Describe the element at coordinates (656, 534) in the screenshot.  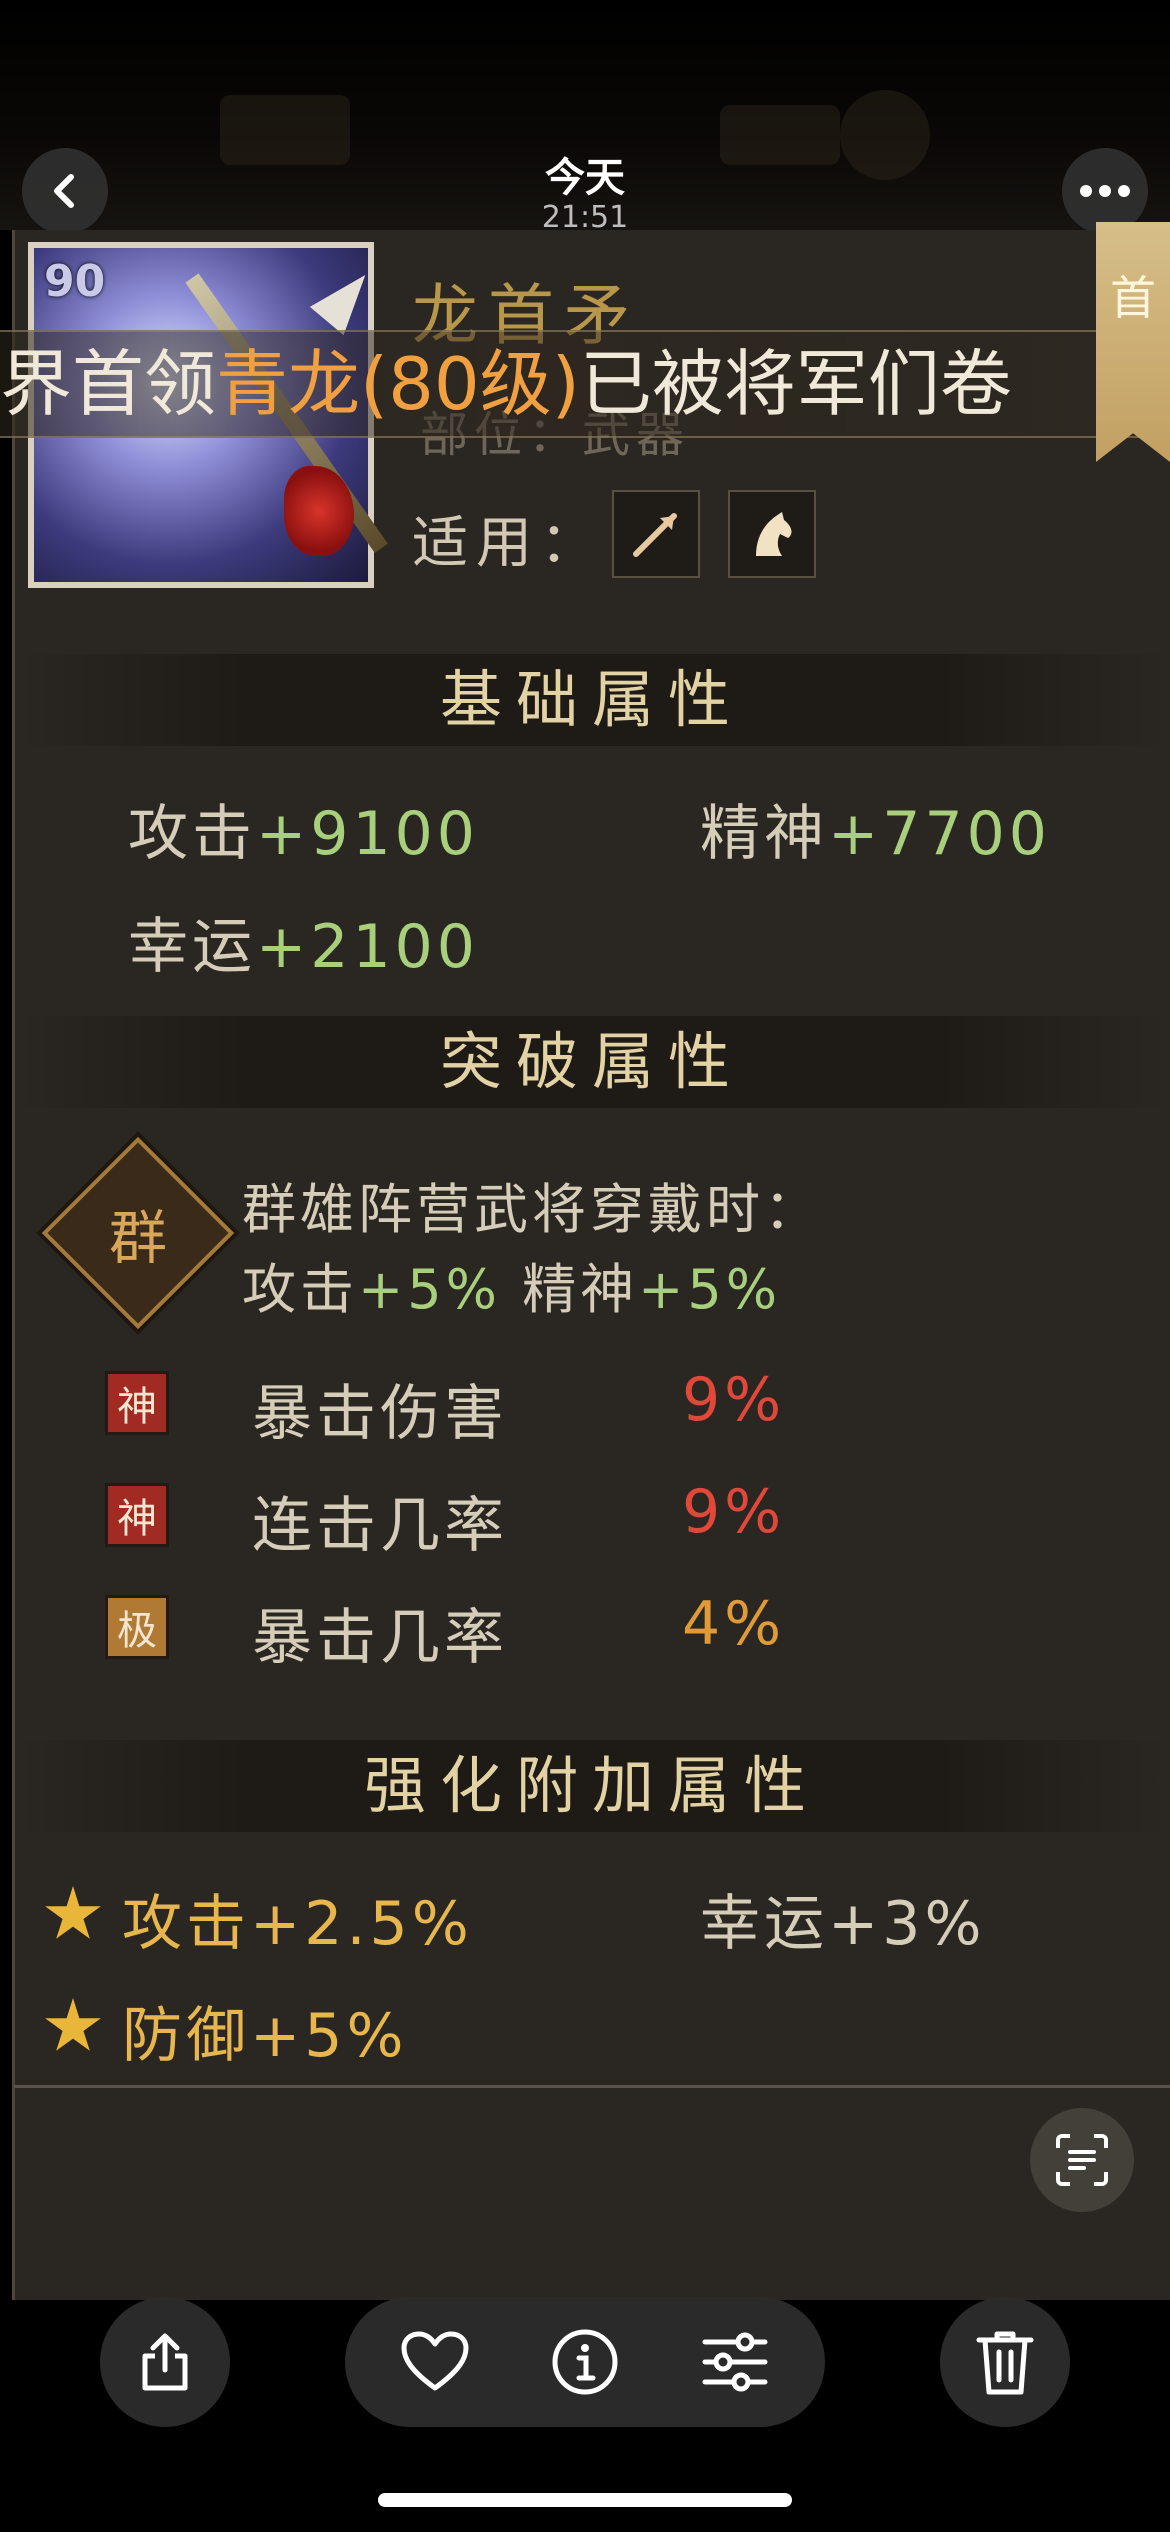
I see `bow-arrow-icon` at that location.